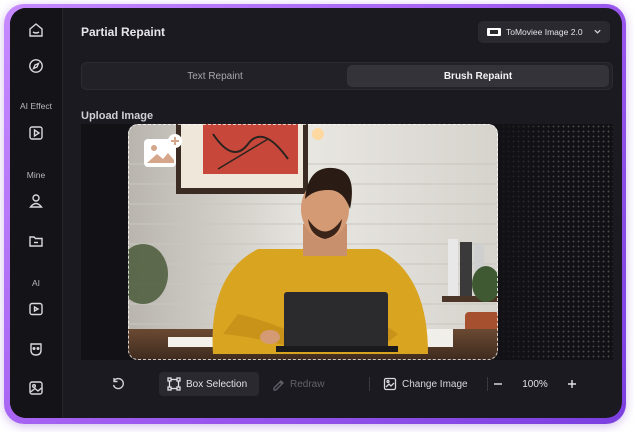  I want to click on page-title: Partial Repaint, so click(123, 32).